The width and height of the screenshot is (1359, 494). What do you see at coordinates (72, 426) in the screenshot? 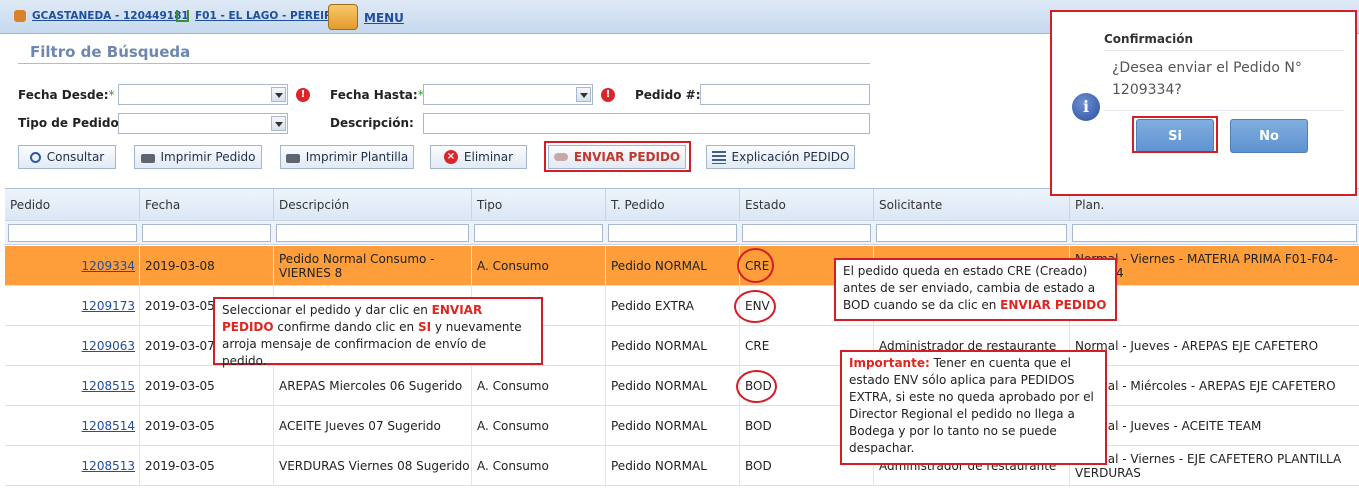
I see `cell-pedido: 1208514` at bounding box center [72, 426].